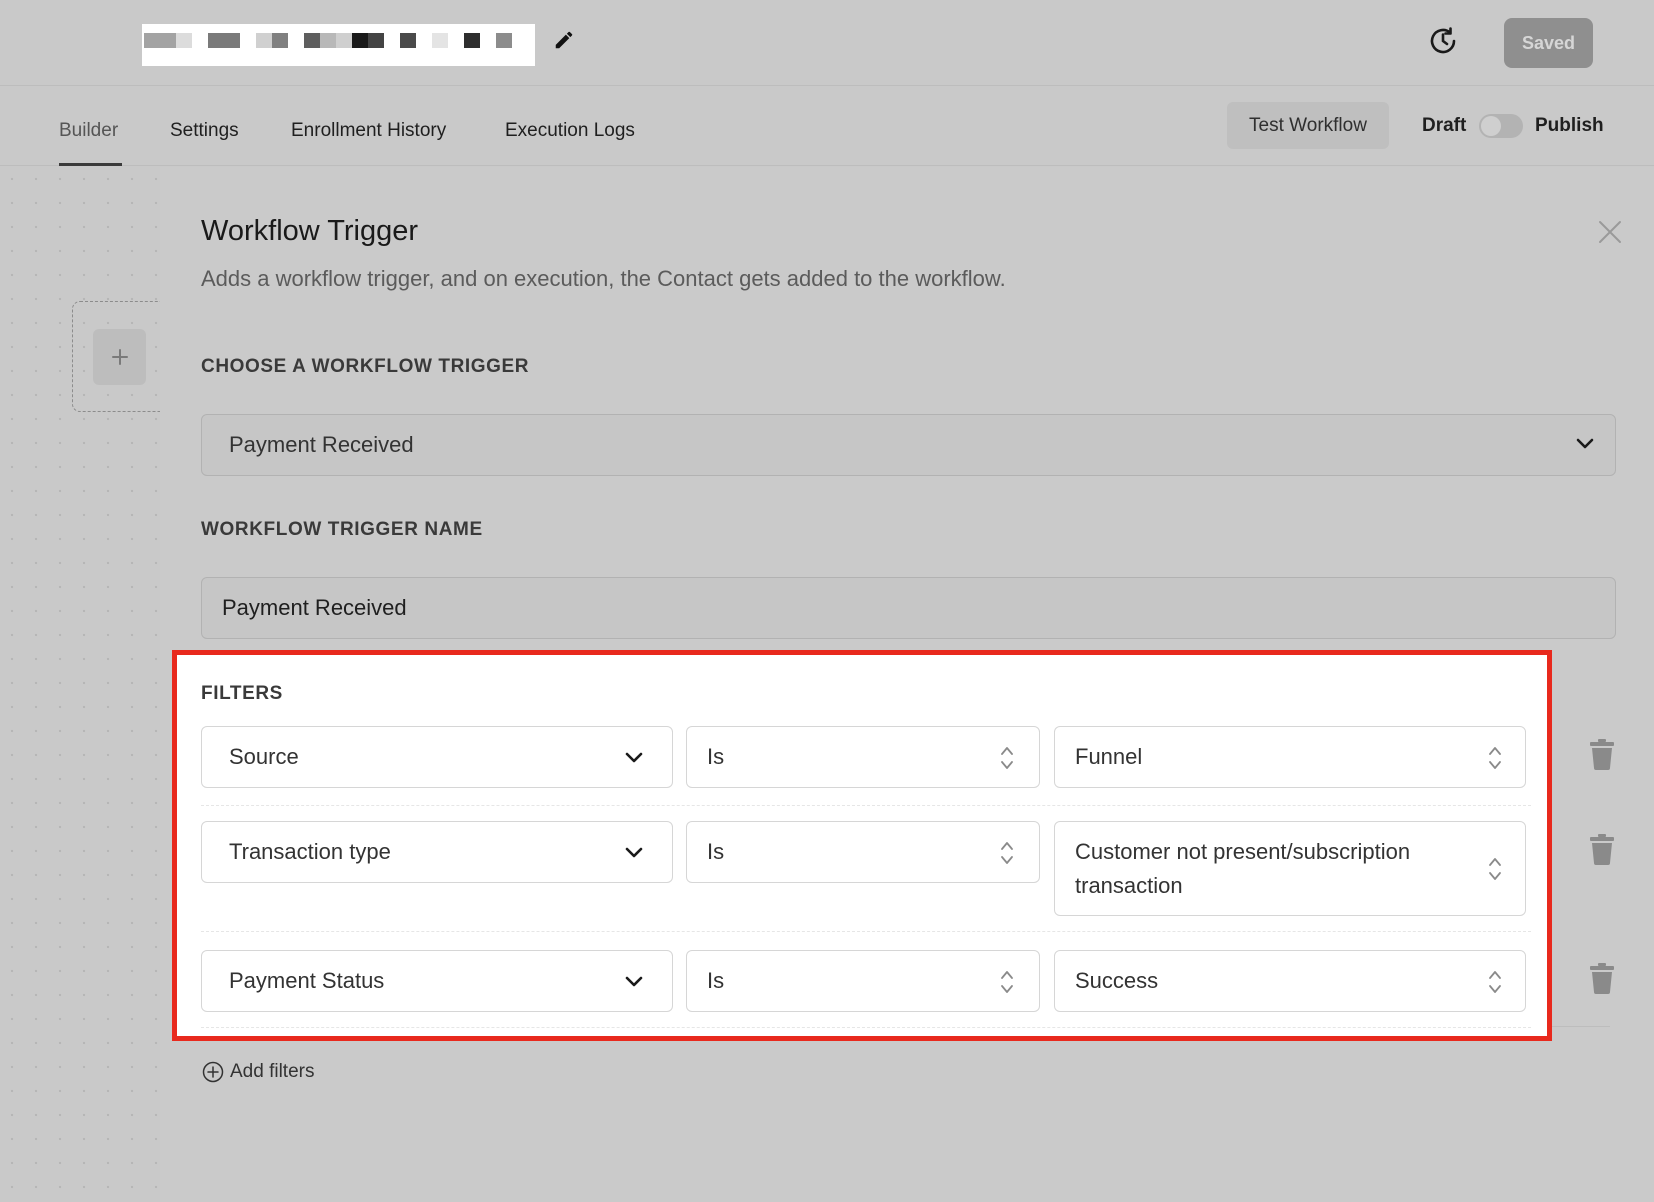 The image size is (1654, 1202). Describe the element at coordinates (310, 851) in the screenshot. I see `filter-field-value: Transaction type` at that location.